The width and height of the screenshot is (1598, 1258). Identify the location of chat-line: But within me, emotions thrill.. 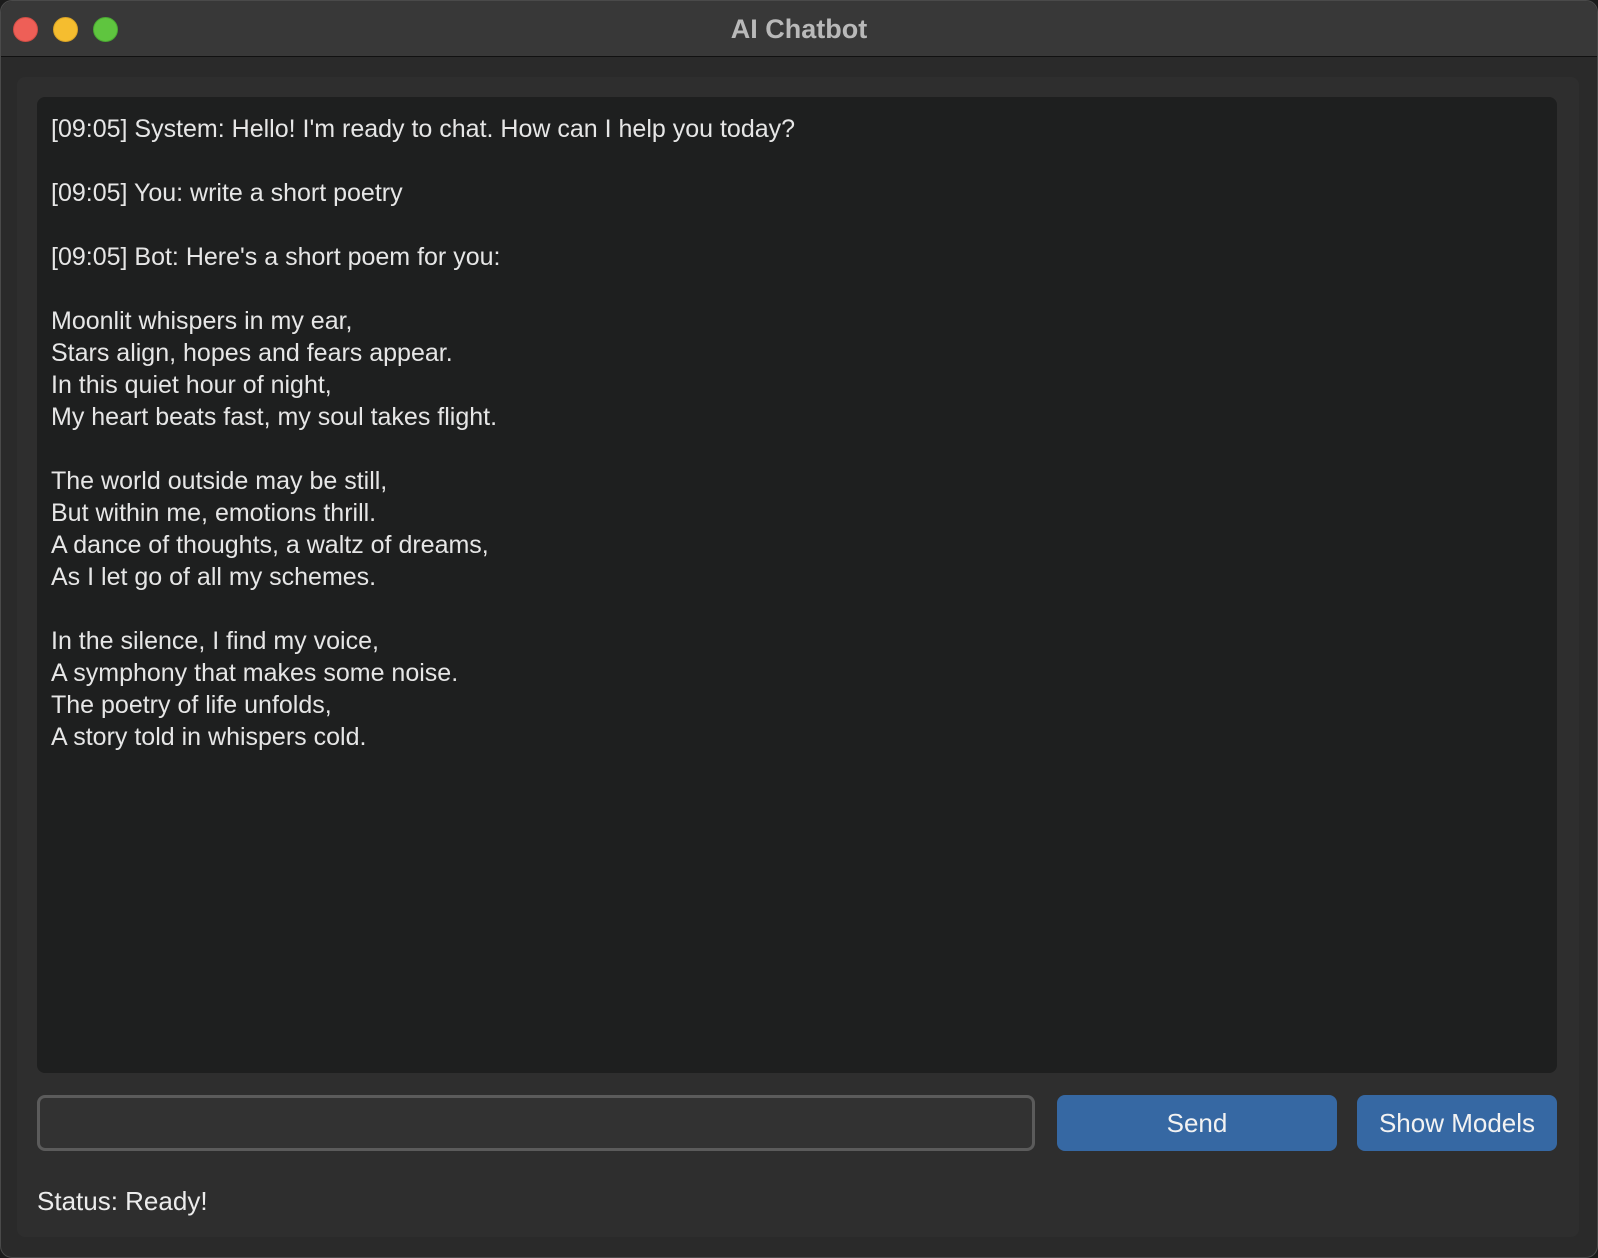
(214, 513).